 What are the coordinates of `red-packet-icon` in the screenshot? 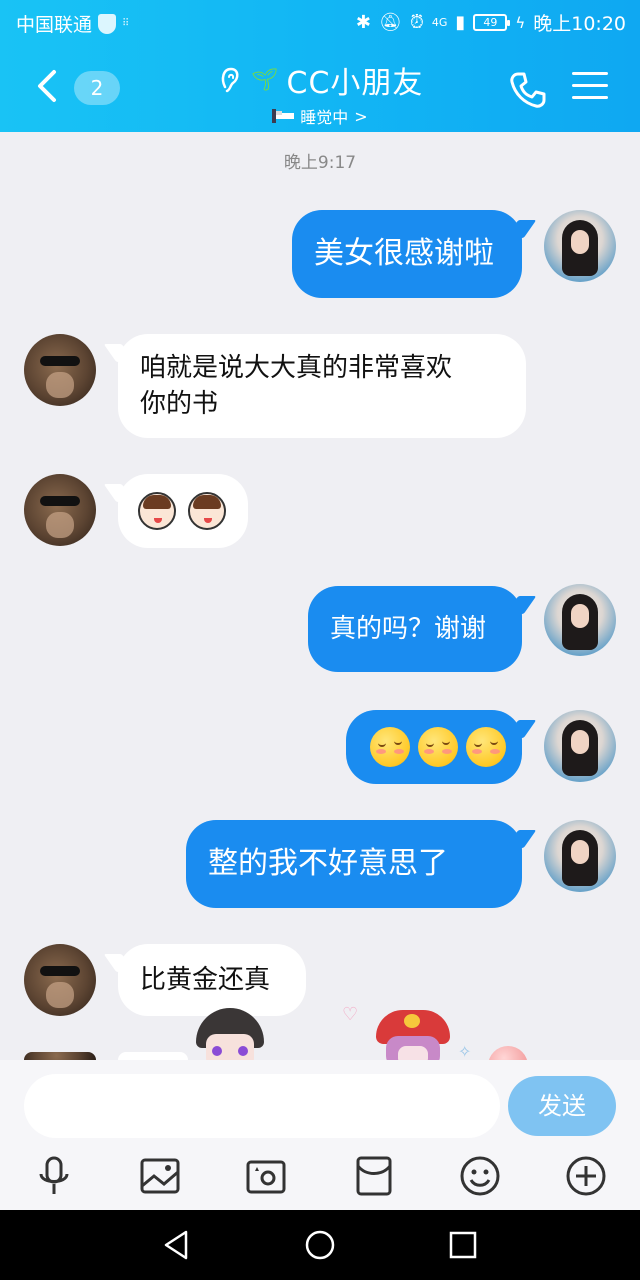 It's located at (374, 1176).